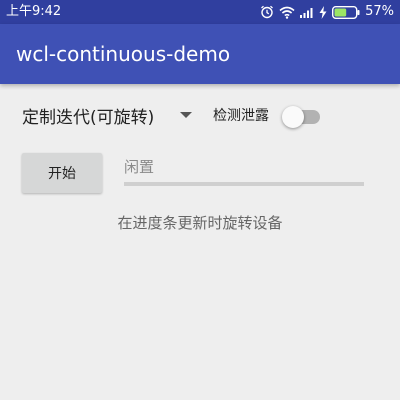 Image resolution: width=400 pixels, height=400 pixels. I want to click on status-icons: 57%, so click(327, 12).